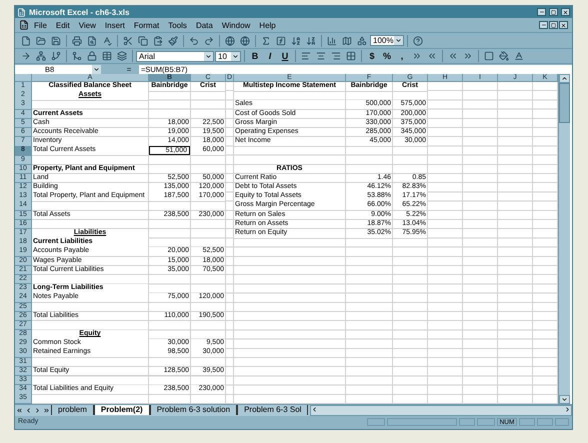 Image resolution: width=588 pixels, height=443 pixels. Describe the element at coordinates (387, 40) in the screenshot. I see `zoom-dropdown: 100%` at that location.